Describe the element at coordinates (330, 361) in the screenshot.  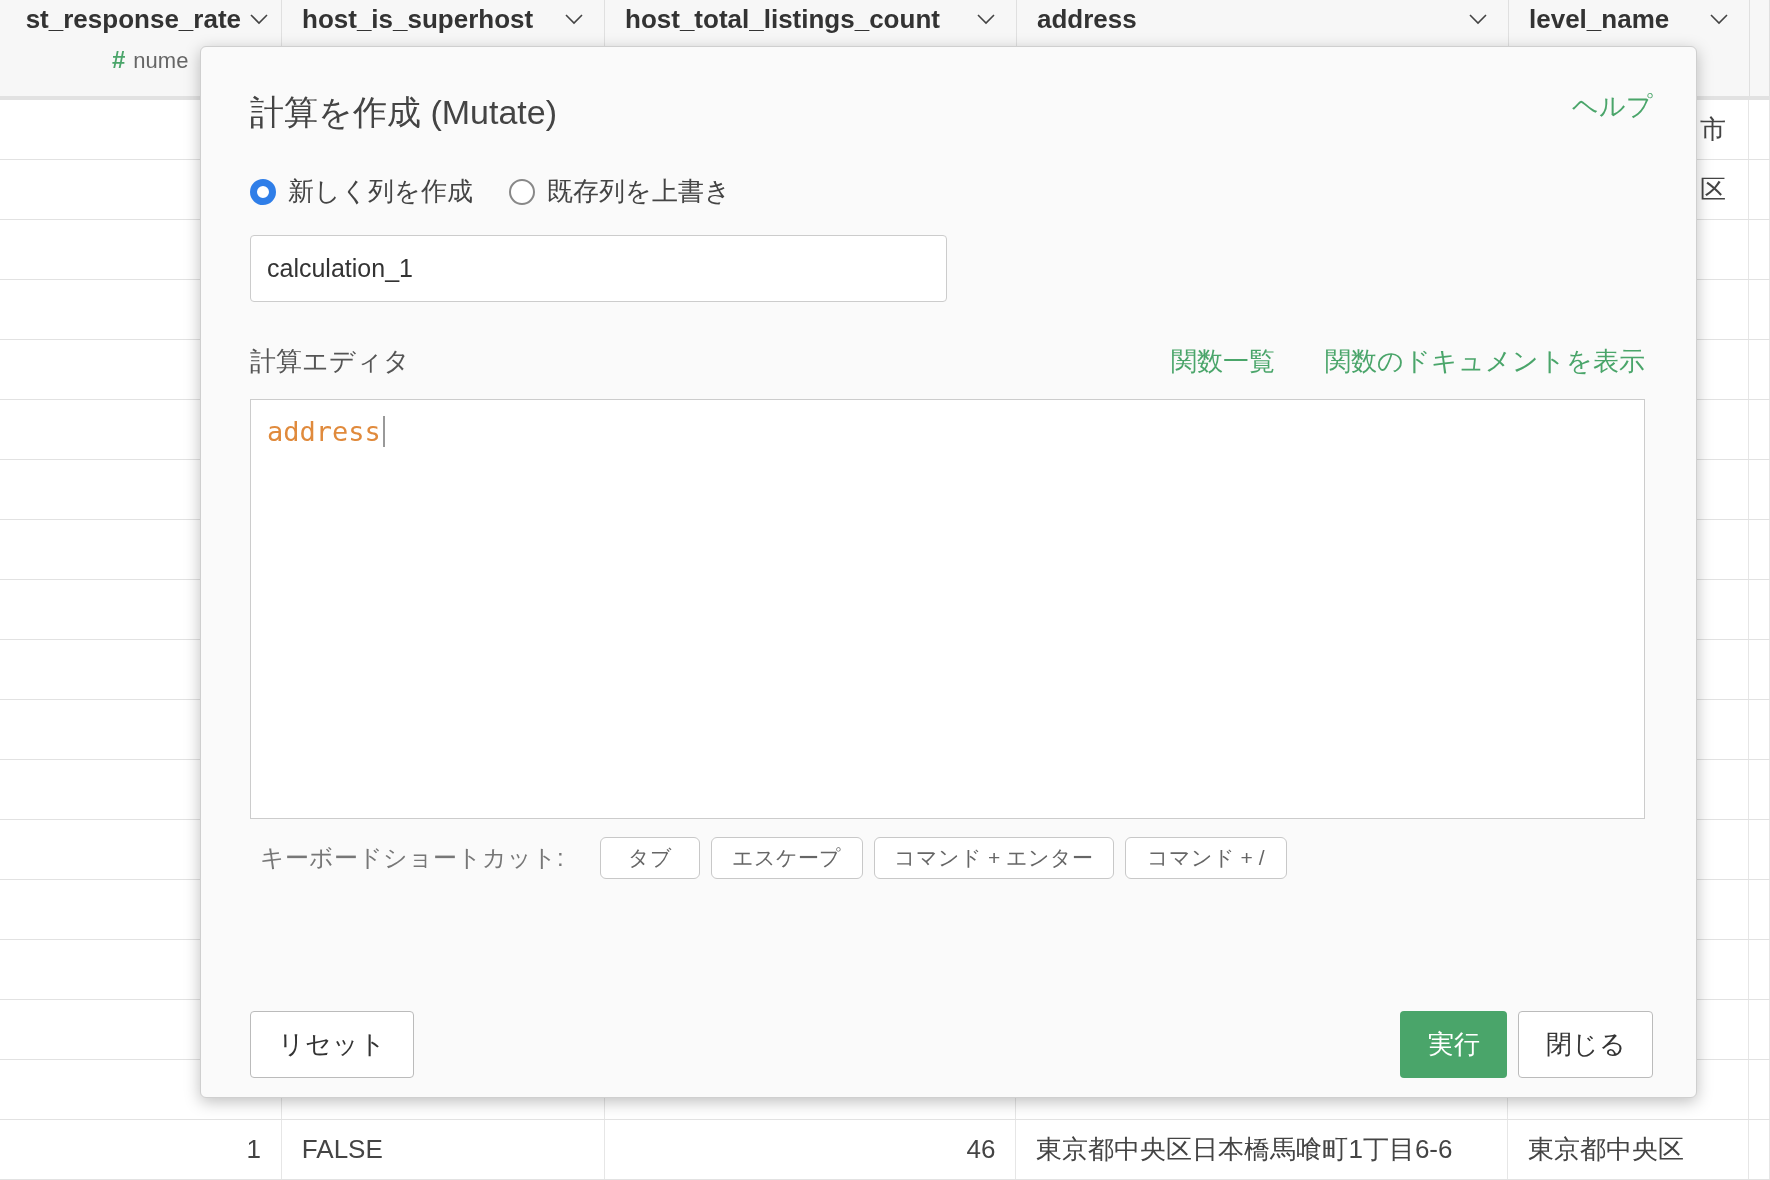
I see `editor-label: 計算エディタ` at that location.